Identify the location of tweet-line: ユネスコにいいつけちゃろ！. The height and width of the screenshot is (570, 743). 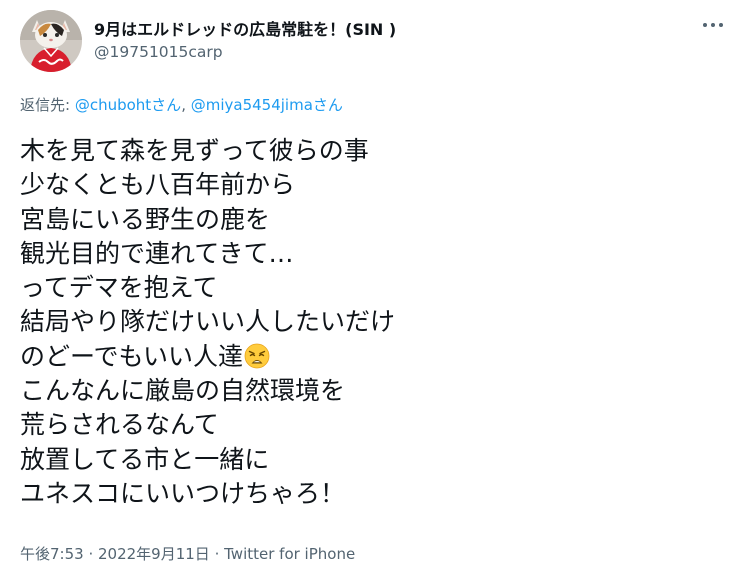
(183, 493).